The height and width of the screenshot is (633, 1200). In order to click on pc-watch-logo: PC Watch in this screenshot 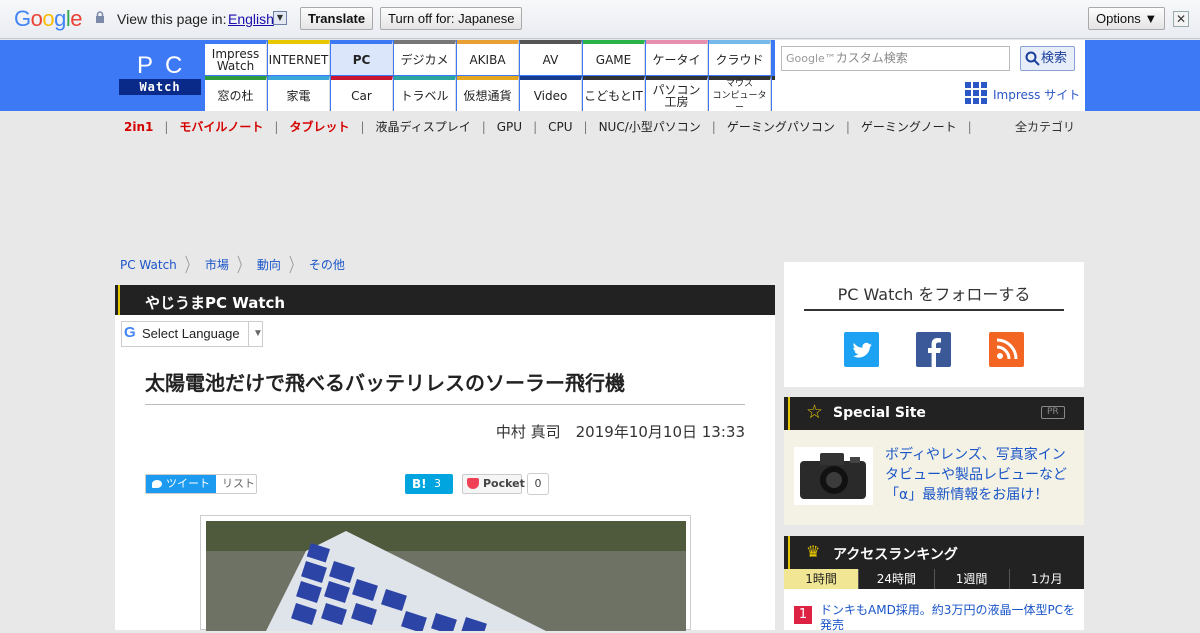, I will do `click(160, 75)`.